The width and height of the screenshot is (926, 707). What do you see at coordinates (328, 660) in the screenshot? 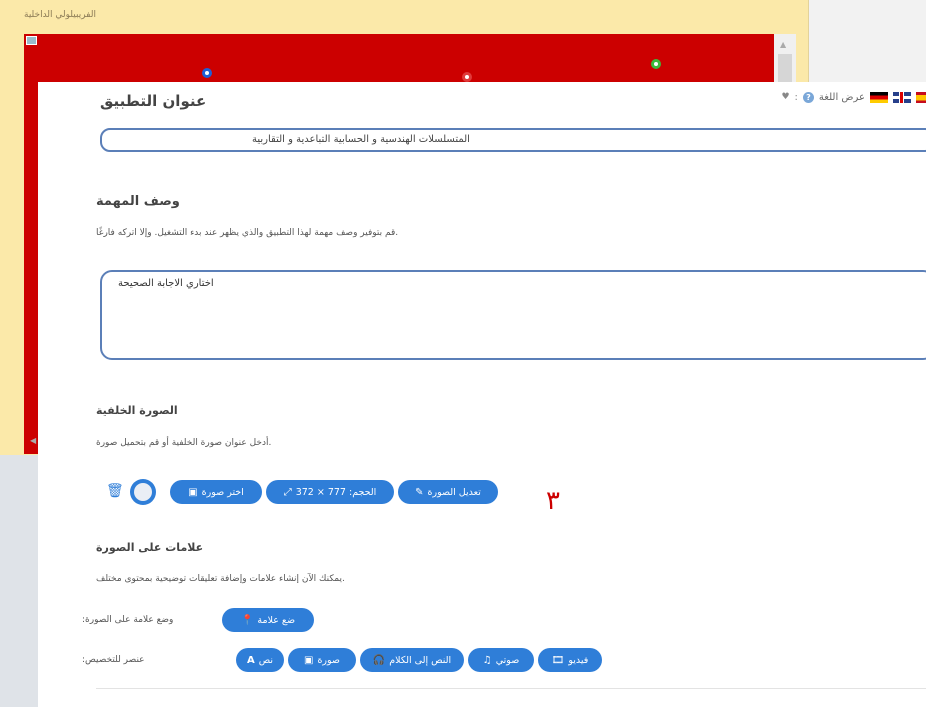
I see `image-element-label: صورة` at bounding box center [328, 660].